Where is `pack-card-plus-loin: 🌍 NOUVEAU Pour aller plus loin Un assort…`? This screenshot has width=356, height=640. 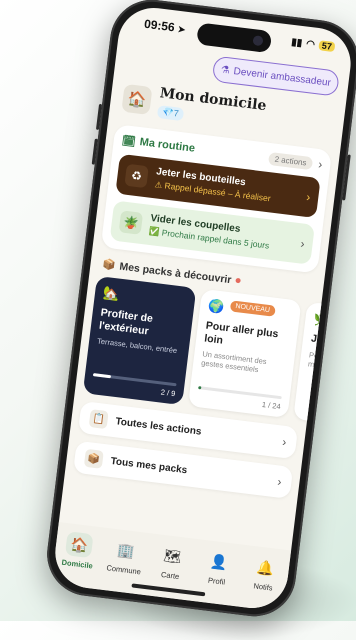 pack-card-plus-loin: 🌍 NOUVEAU Pour aller plus loin Un assort… is located at coordinates (244, 353).